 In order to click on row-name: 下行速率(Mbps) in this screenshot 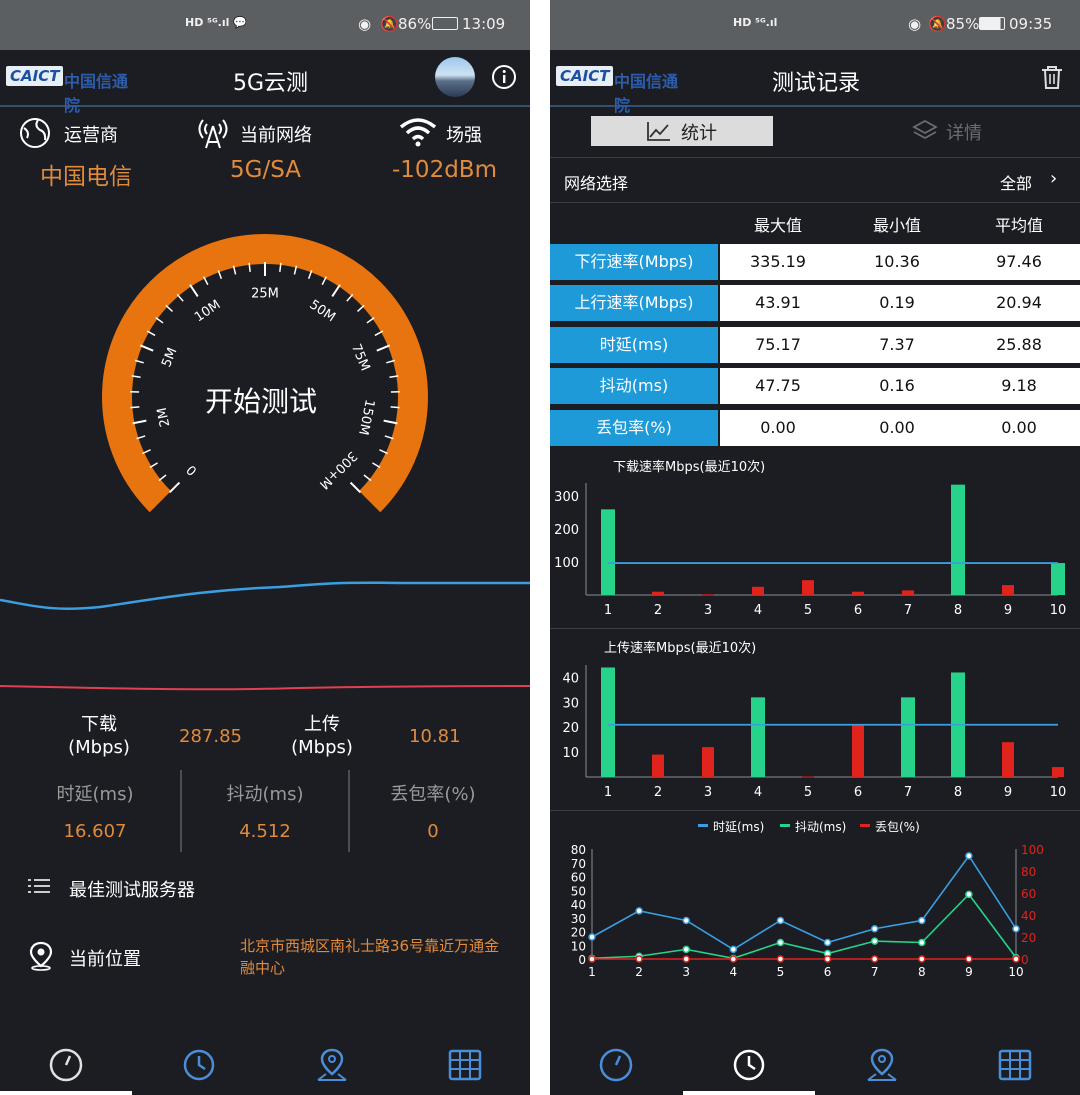, I will do `click(634, 262)`.